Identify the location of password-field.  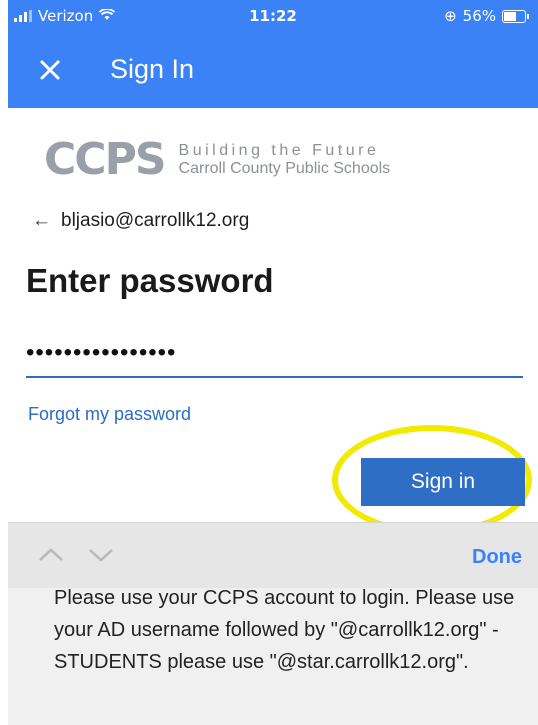
(274, 354).